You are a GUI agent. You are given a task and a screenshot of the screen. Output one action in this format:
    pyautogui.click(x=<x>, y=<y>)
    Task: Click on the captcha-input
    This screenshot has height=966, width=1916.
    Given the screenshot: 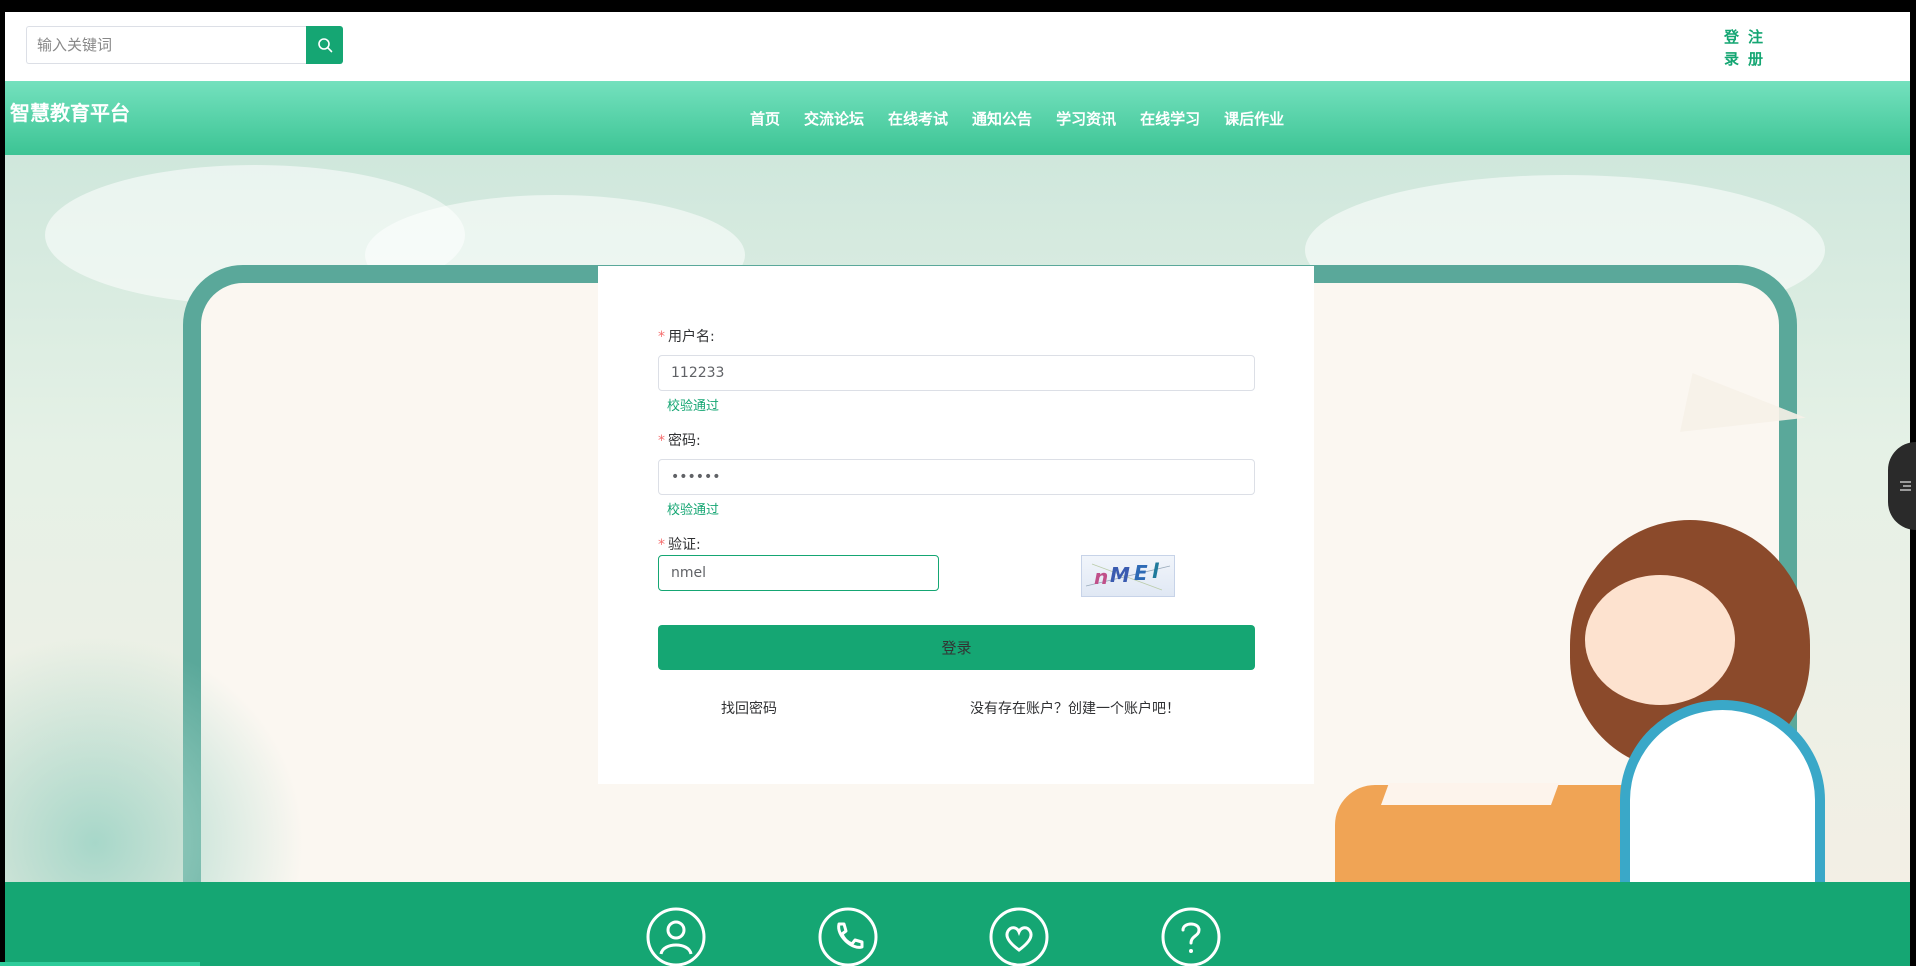 What is the action you would take?
    pyautogui.click(x=798, y=573)
    